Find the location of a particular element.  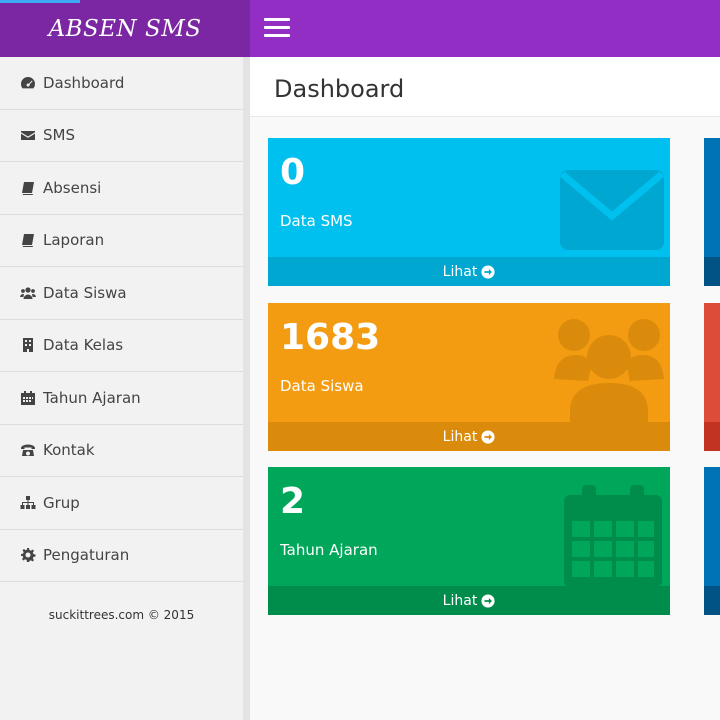

top-navbar is located at coordinates (485, 28).